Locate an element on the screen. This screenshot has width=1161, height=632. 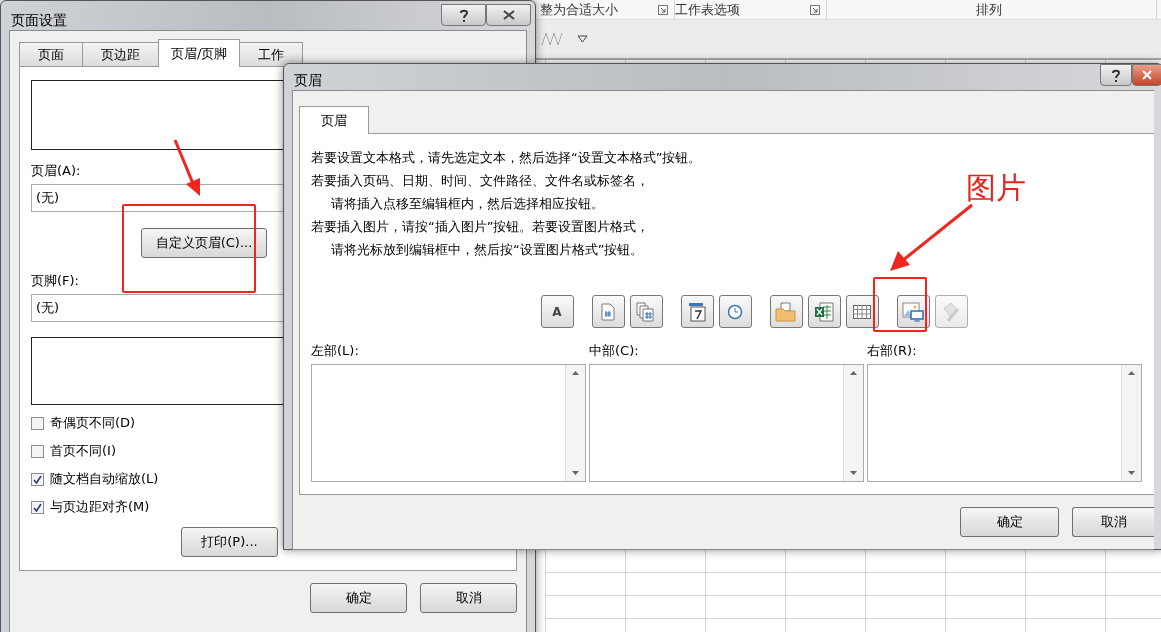
instruction-text: 若要插入页码、日期、时间、文件路径、文件名或标签名， is located at coordinates (480, 180).